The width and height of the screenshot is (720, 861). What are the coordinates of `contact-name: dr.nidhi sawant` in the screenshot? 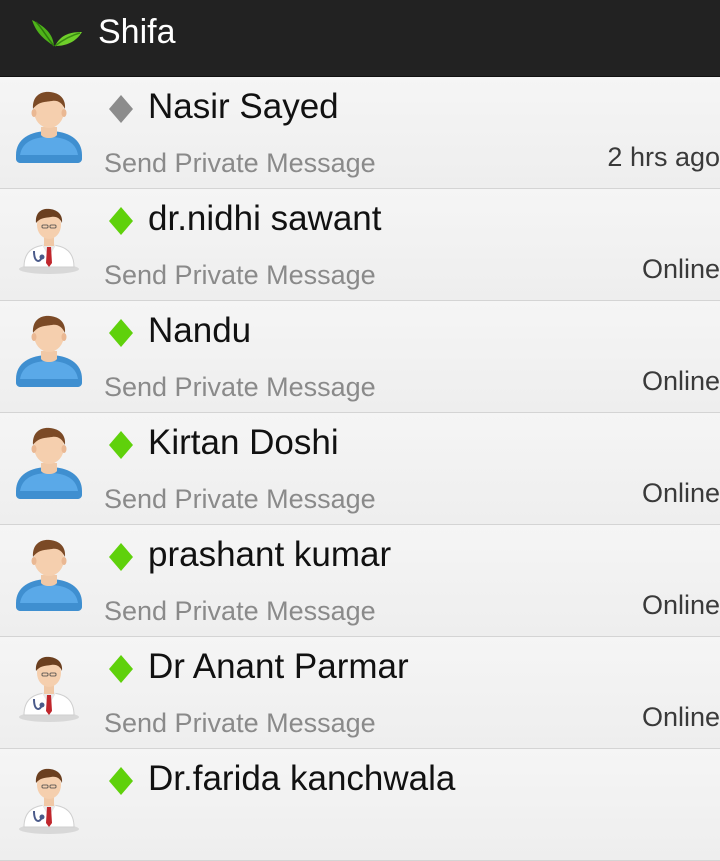 It's located at (265, 218).